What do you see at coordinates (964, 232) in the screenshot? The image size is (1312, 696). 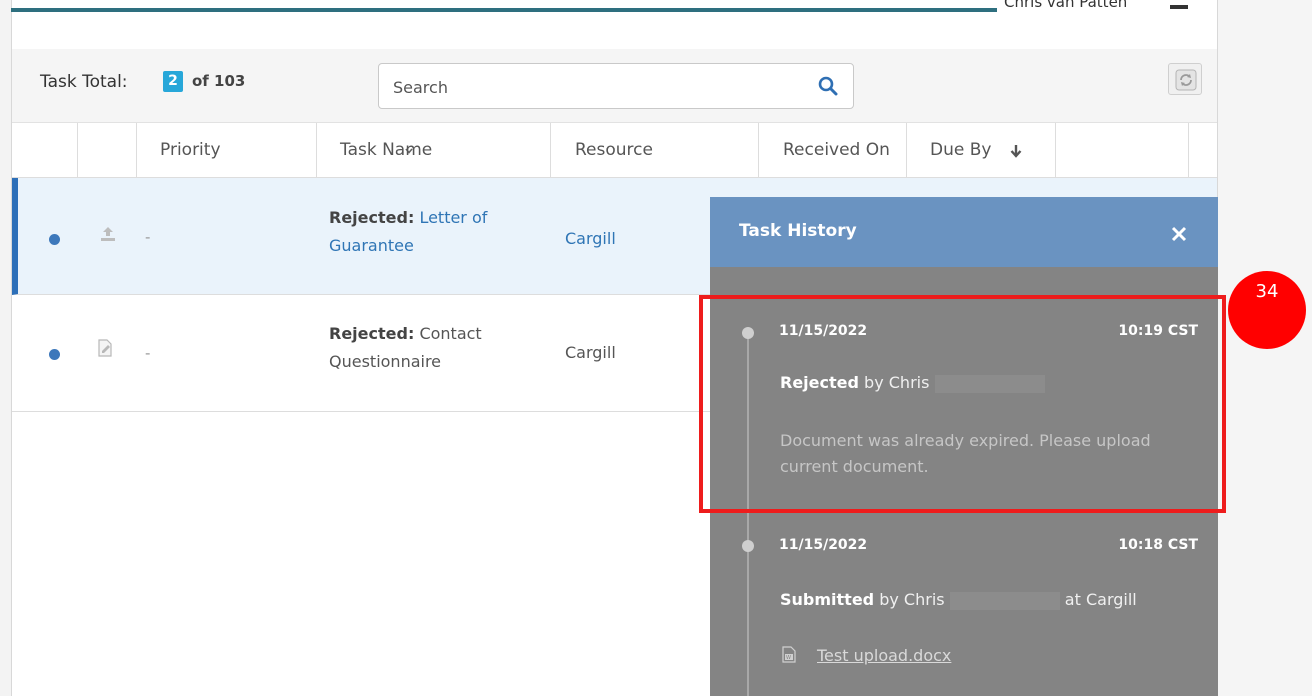 I see `task-history-header: Task History` at bounding box center [964, 232].